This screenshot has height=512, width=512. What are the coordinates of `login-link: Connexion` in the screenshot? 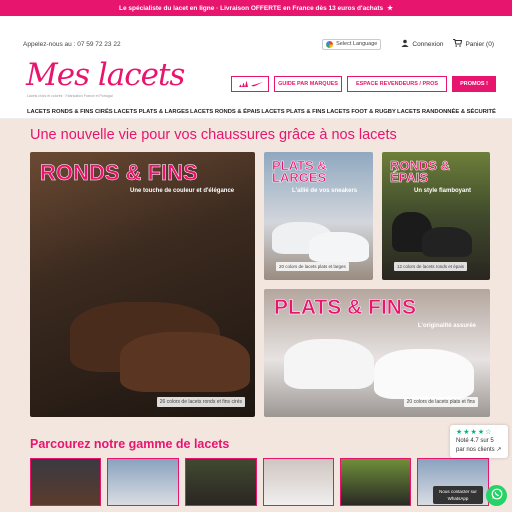 It's located at (422, 44).